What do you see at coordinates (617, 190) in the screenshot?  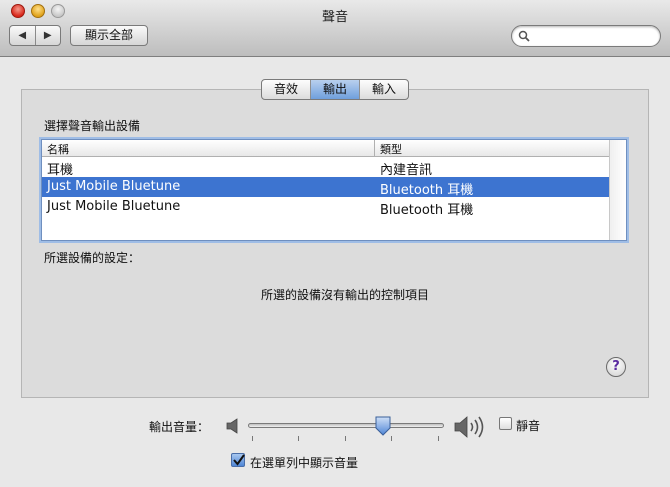 I see `table-scrollbar` at bounding box center [617, 190].